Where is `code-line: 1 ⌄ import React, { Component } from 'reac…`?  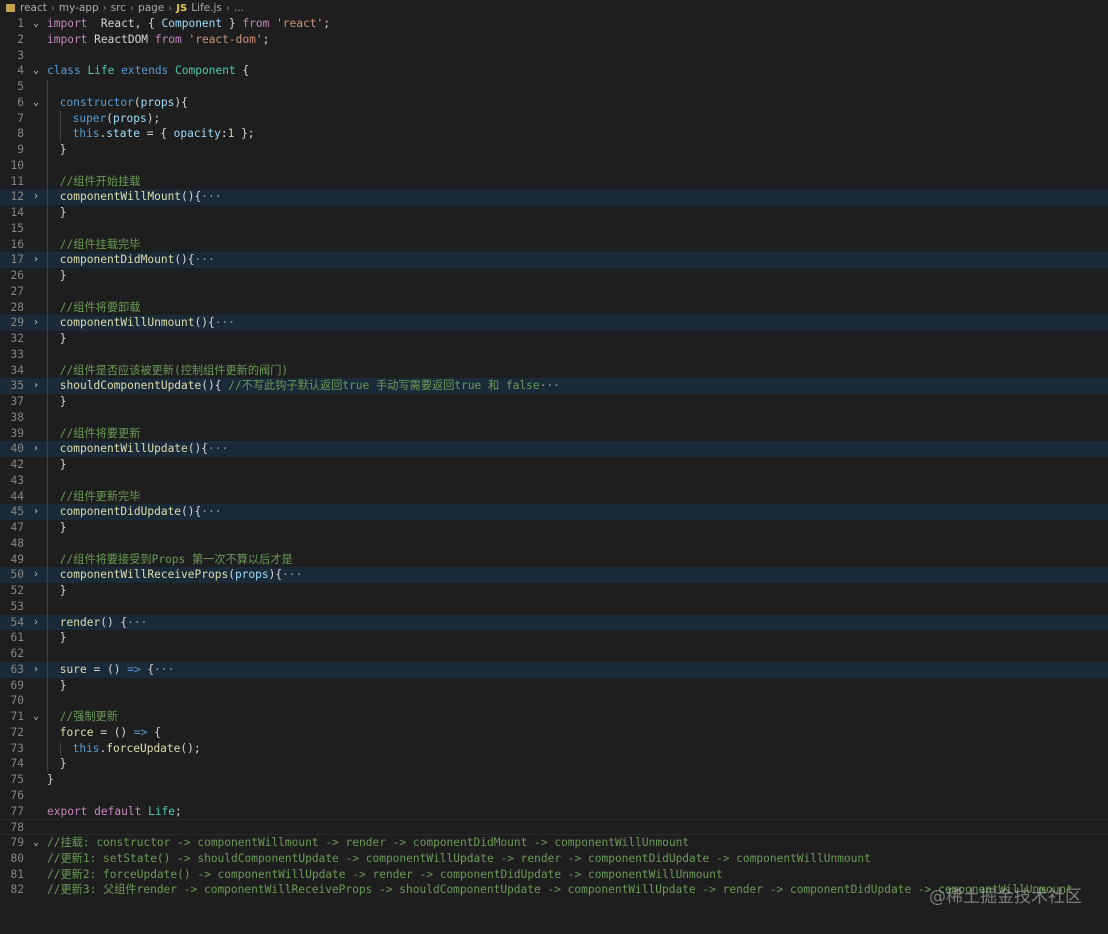 code-line: 1 ⌄ import React, { Component } from 'reac… is located at coordinates (554, 24).